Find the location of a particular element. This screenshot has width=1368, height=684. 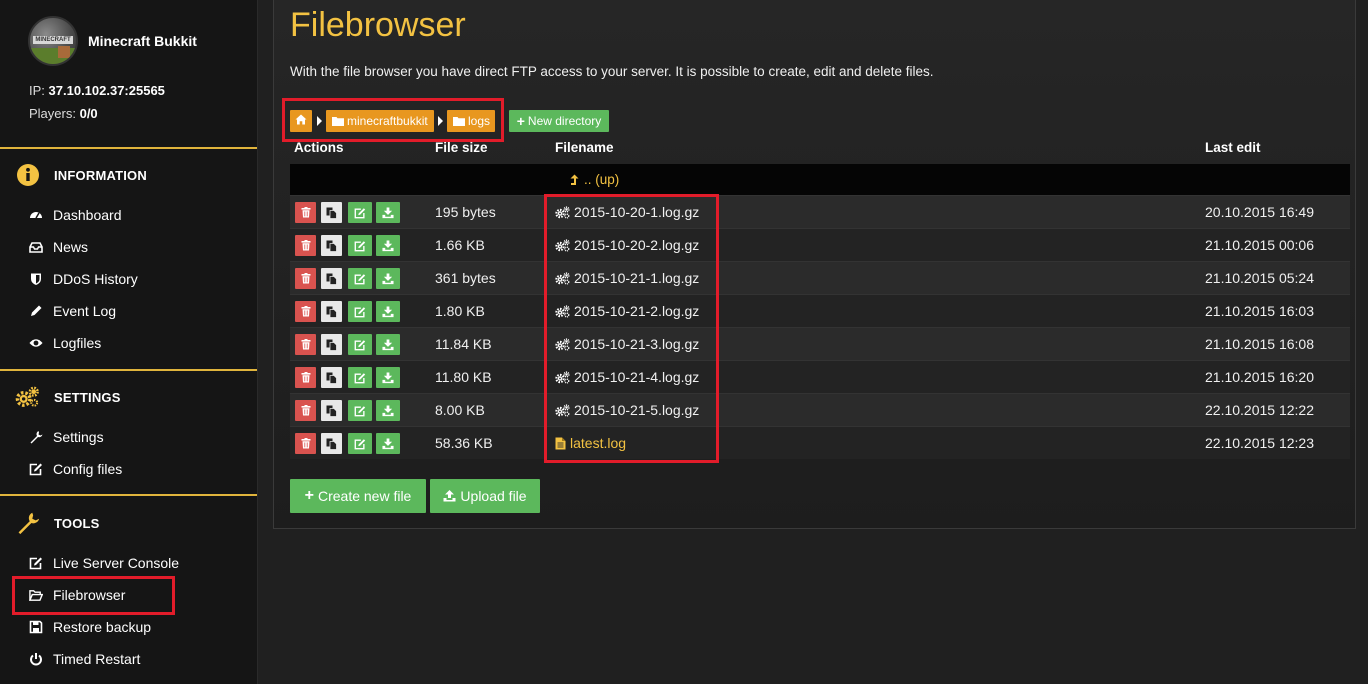

breadcrumb-logs: logs is located at coordinates (471, 121).